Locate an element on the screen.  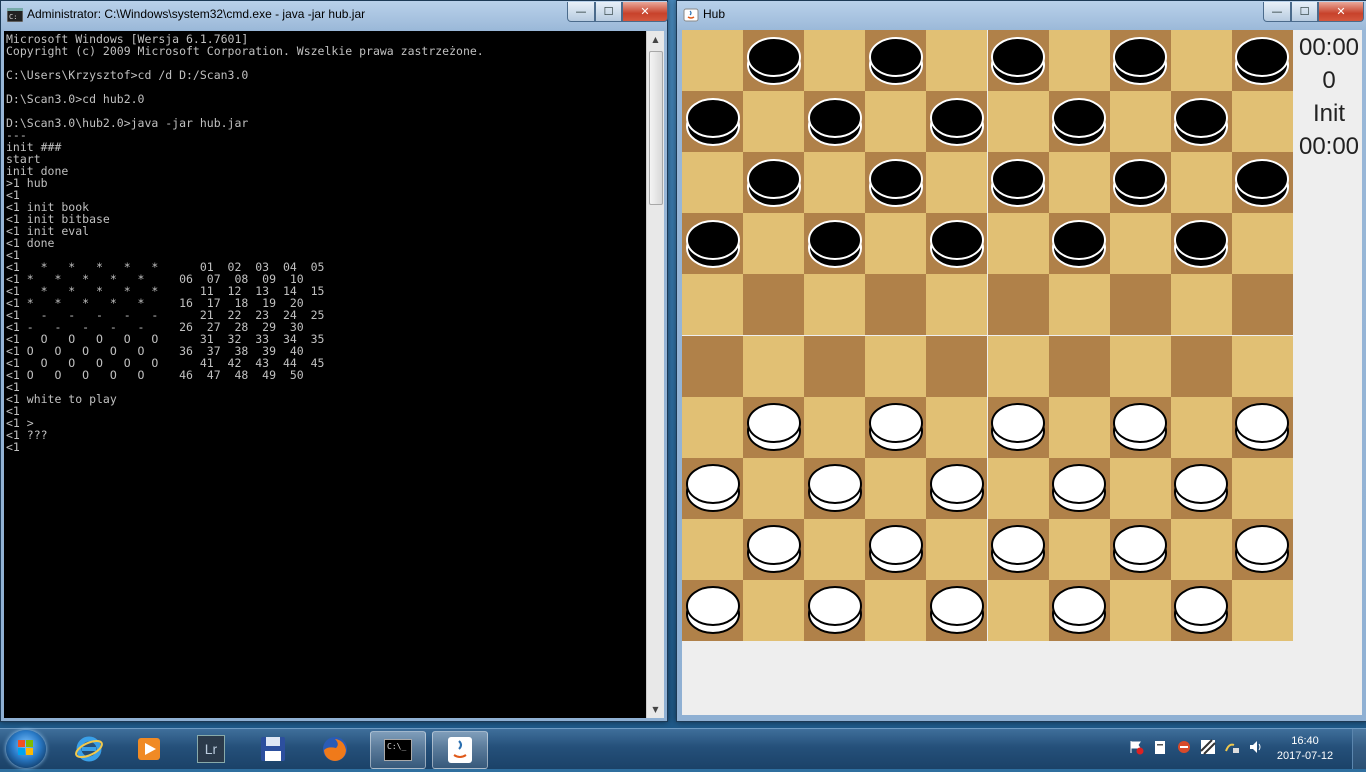
start-button is located at coordinates (26, 749).